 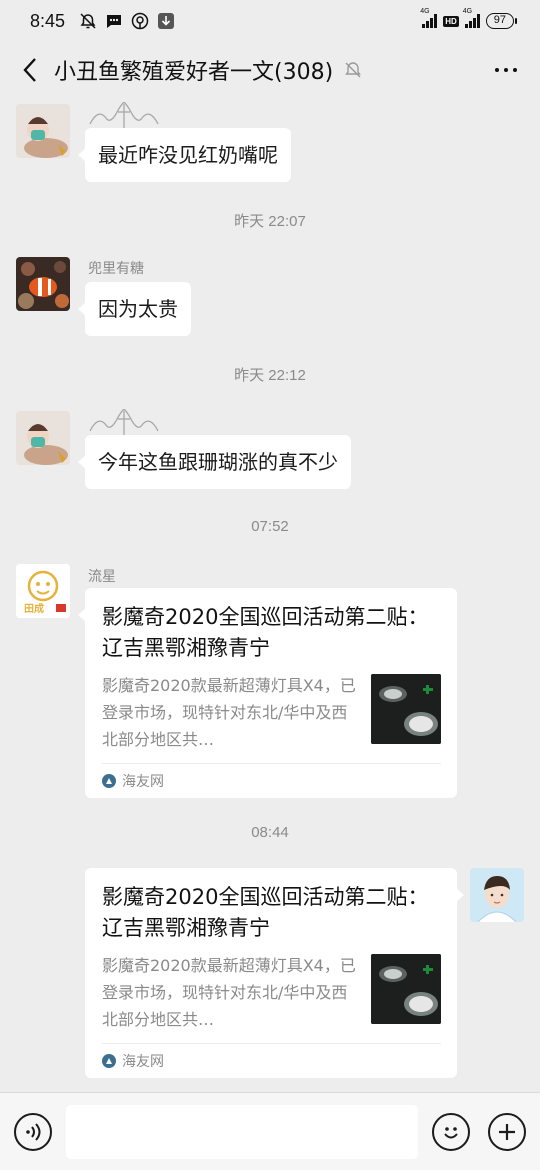 I want to click on message-bubble: 今年这鱼跟珊瑚涨的真不少, so click(x=214, y=462).